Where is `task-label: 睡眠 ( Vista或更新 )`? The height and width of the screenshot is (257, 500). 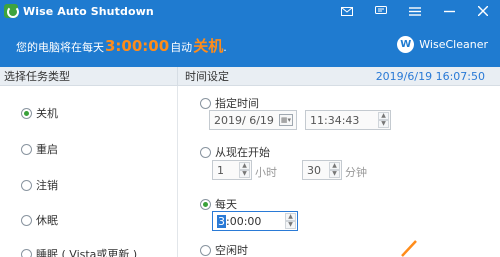 task-label: 睡眠 ( Vista或更新 ) is located at coordinates (87, 252).